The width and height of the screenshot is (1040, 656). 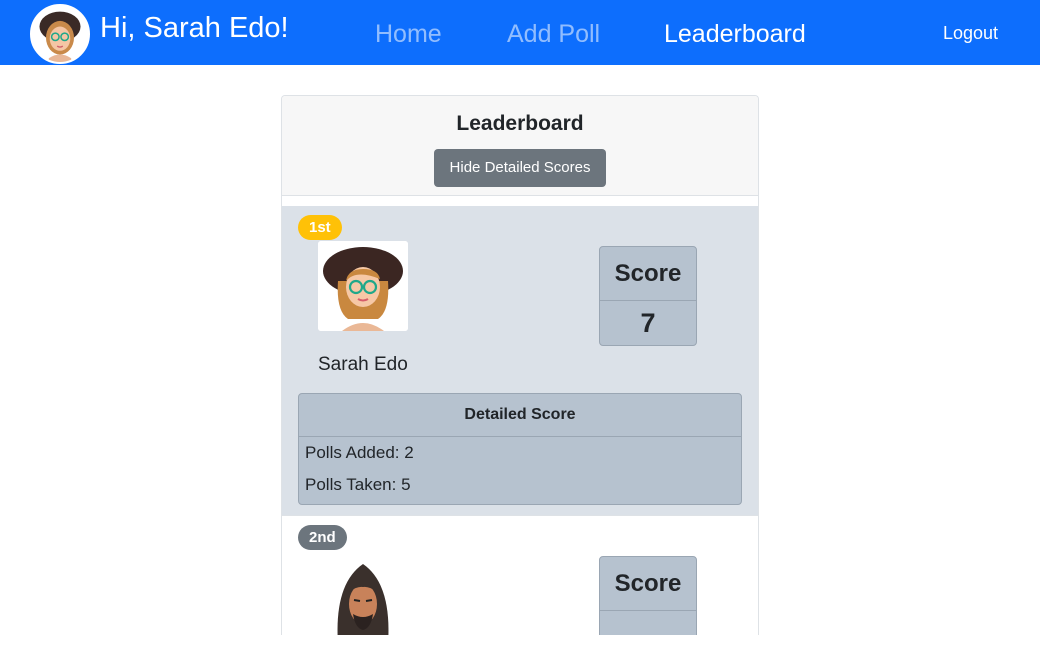 What do you see at coordinates (408, 34) in the screenshot?
I see `nav-link-home: Home` at bounding box center [408, 34].